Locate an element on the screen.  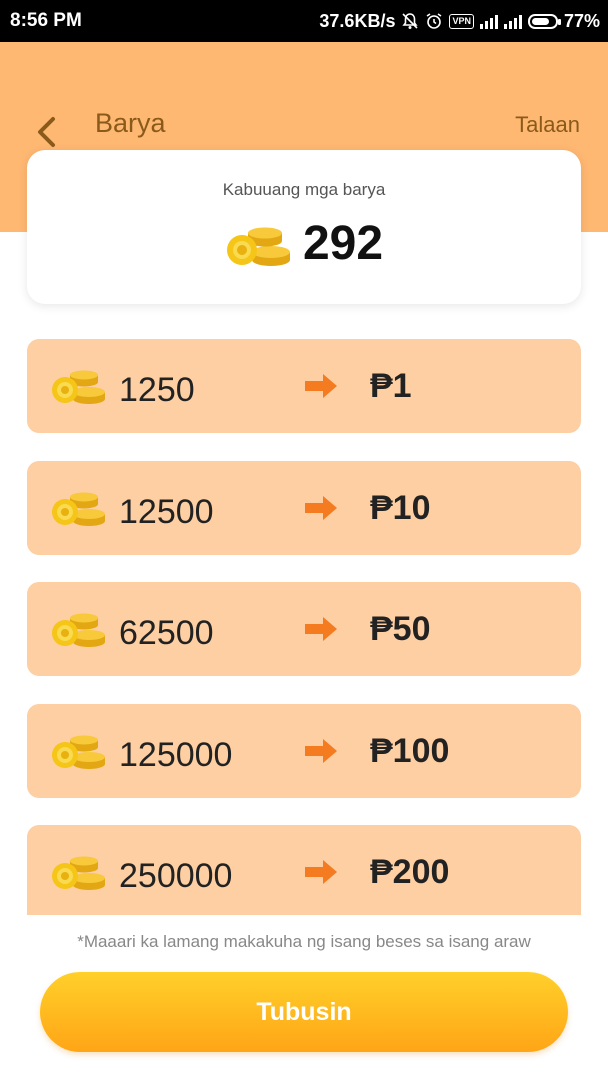
exchange-option: 125000 ₱100 is located at coordinates (304, 751).